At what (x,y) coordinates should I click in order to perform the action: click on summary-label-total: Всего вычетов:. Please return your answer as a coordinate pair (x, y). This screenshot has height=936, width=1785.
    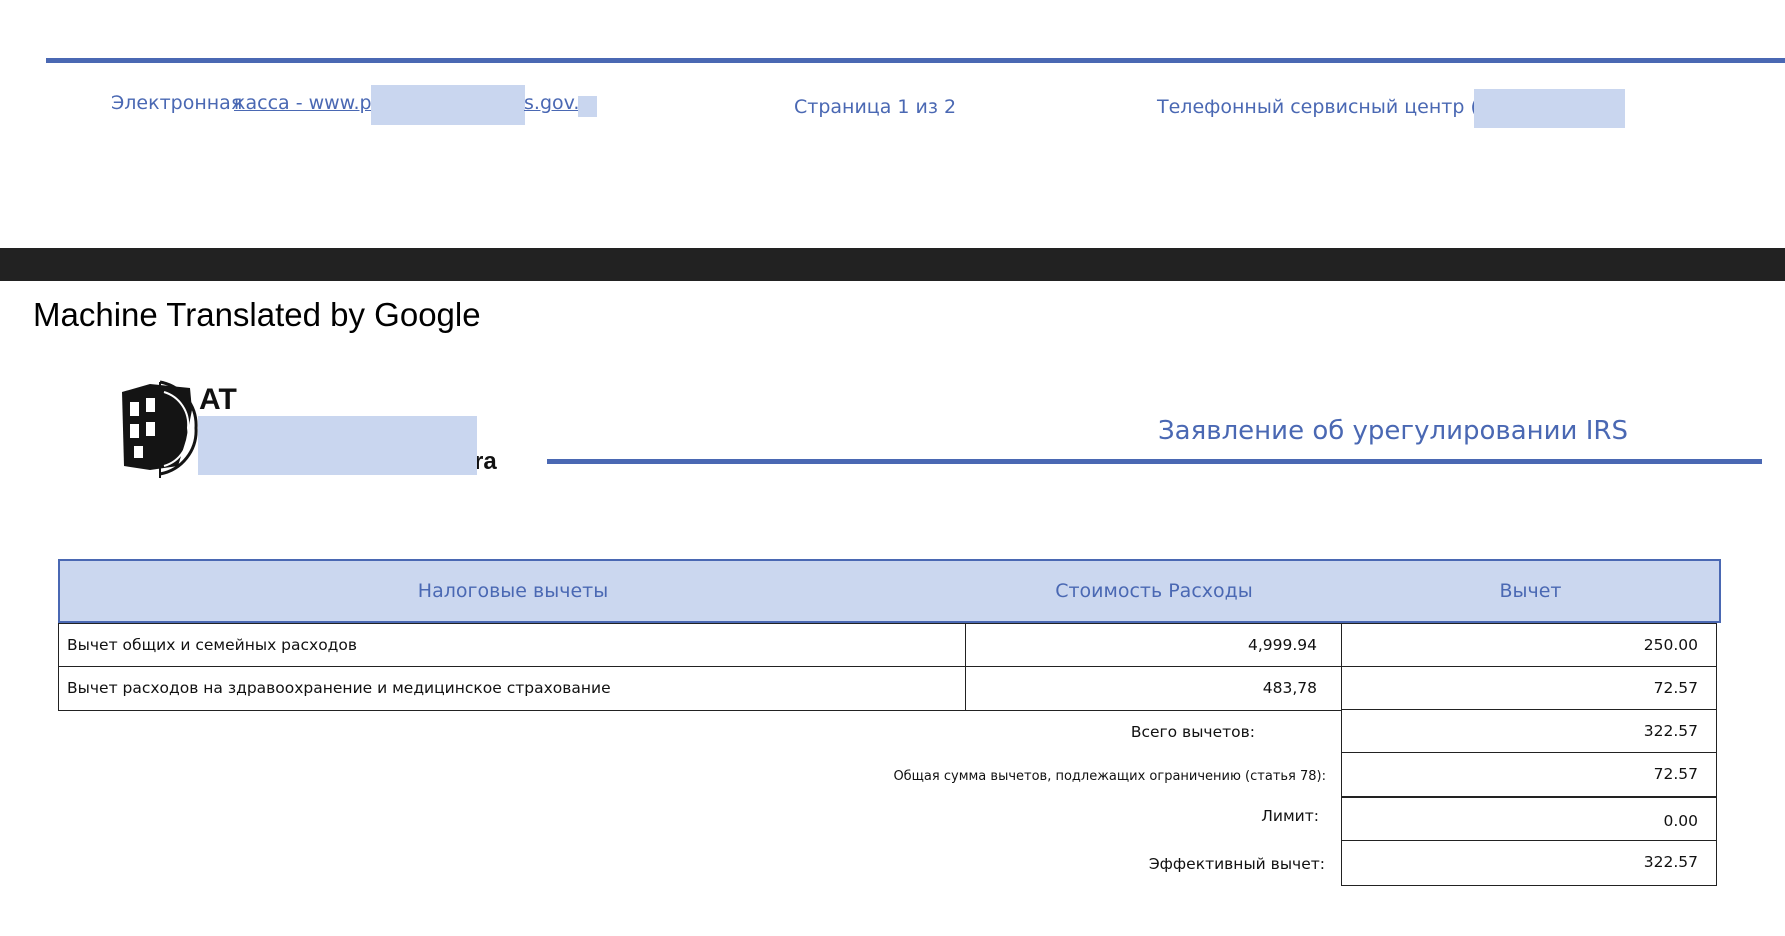
    Looking at the image, I should click on (1192, 732).